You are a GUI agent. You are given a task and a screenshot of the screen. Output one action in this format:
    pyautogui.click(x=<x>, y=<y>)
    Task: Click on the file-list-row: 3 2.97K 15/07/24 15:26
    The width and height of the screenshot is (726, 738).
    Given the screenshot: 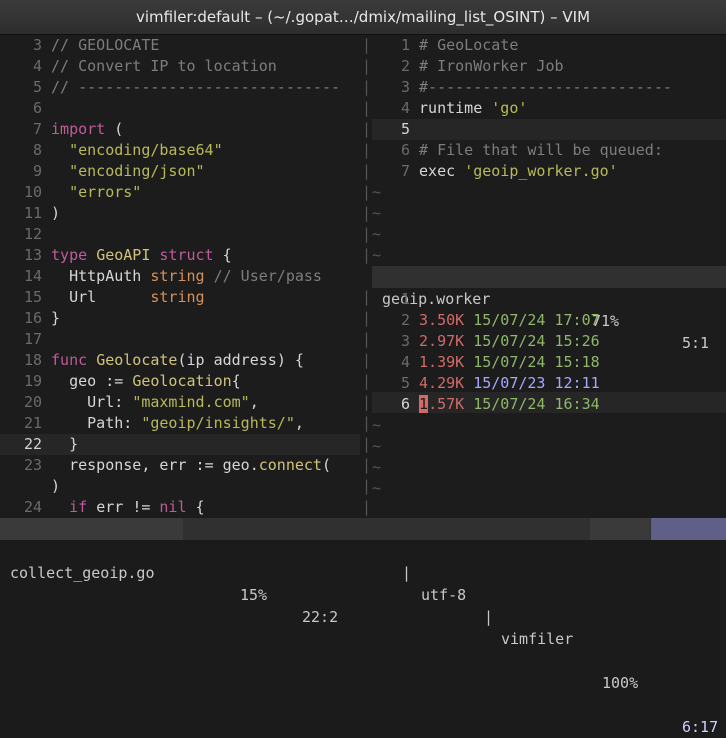 What is the action you would take?
    pyautogui.click(x=486, y=341)
    